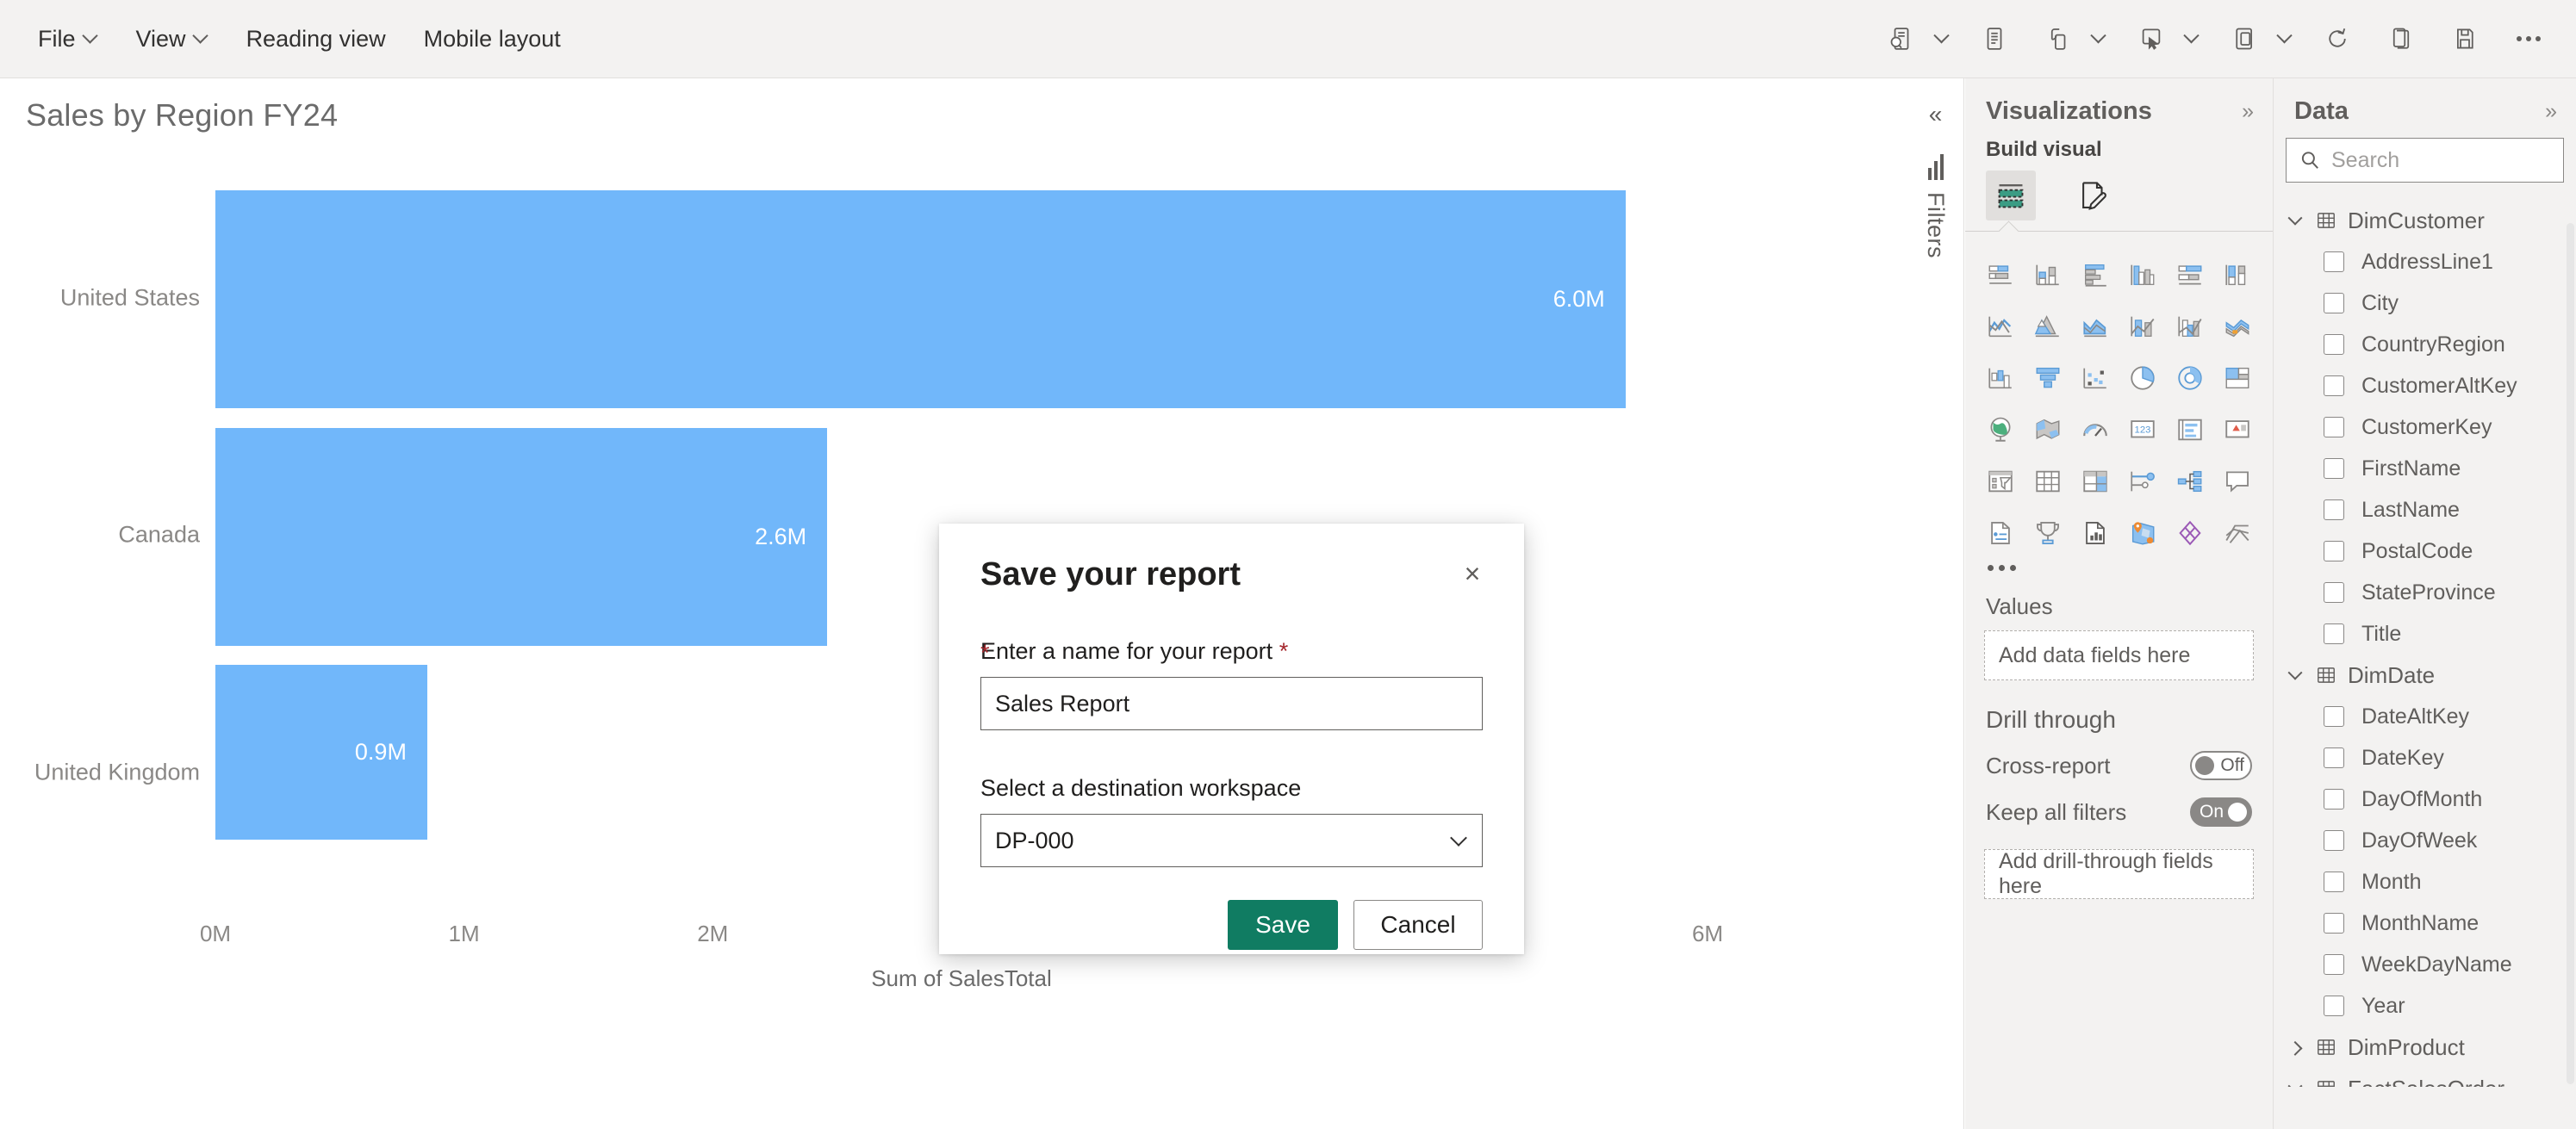 Image resolution: width=2576 pixels, height=1129 pixels. What do you see at coordinates (2095, 533) in the screenshot?
I see `paginated-report-icon` at bounding box center [2095, 533].